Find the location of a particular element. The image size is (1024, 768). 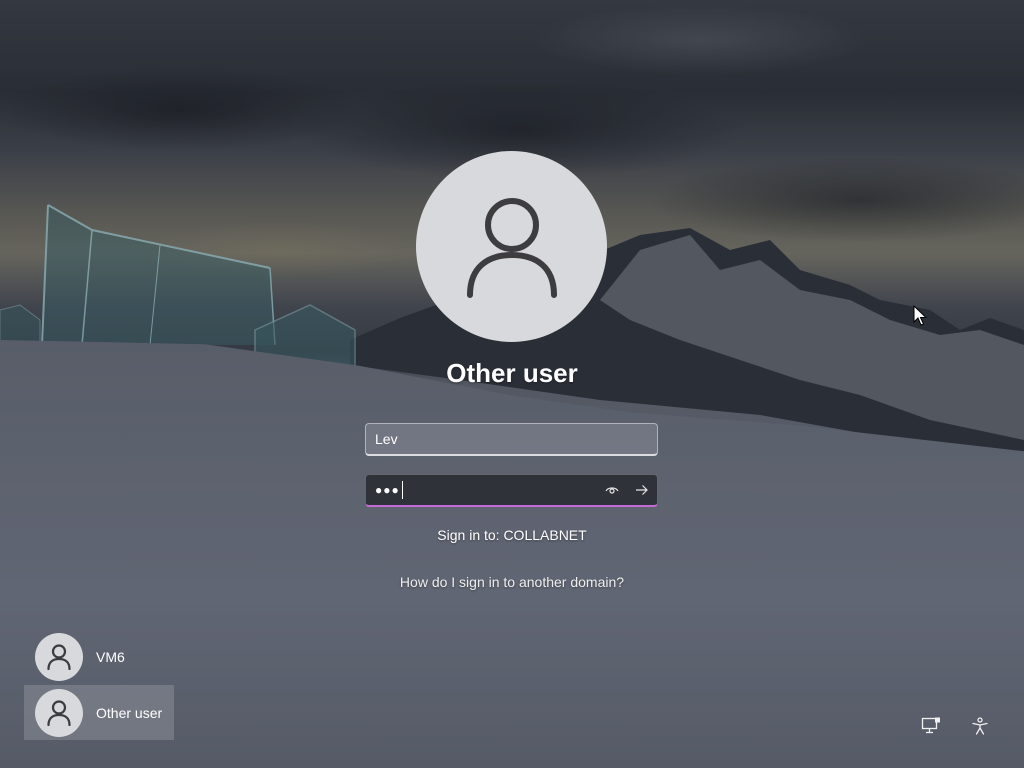

submit-button is located at coordinates (642, 490).